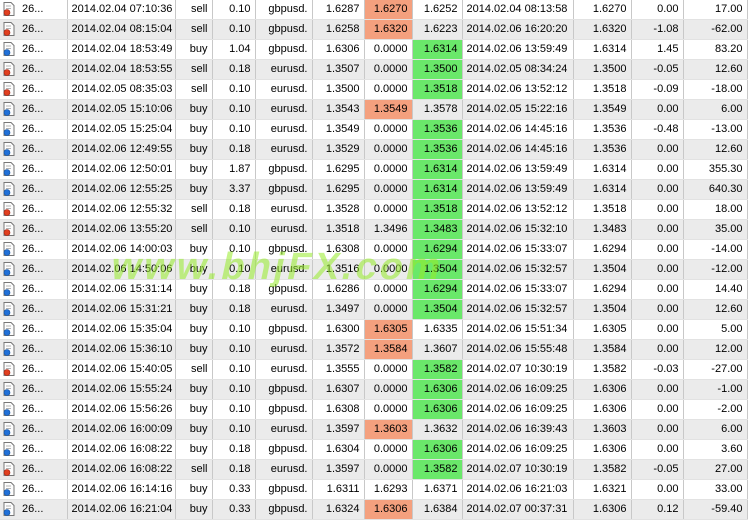  Describe the element at coordinates (338, 289) in the screenshot. I see `open-price-cell: 1.6286` at that location.